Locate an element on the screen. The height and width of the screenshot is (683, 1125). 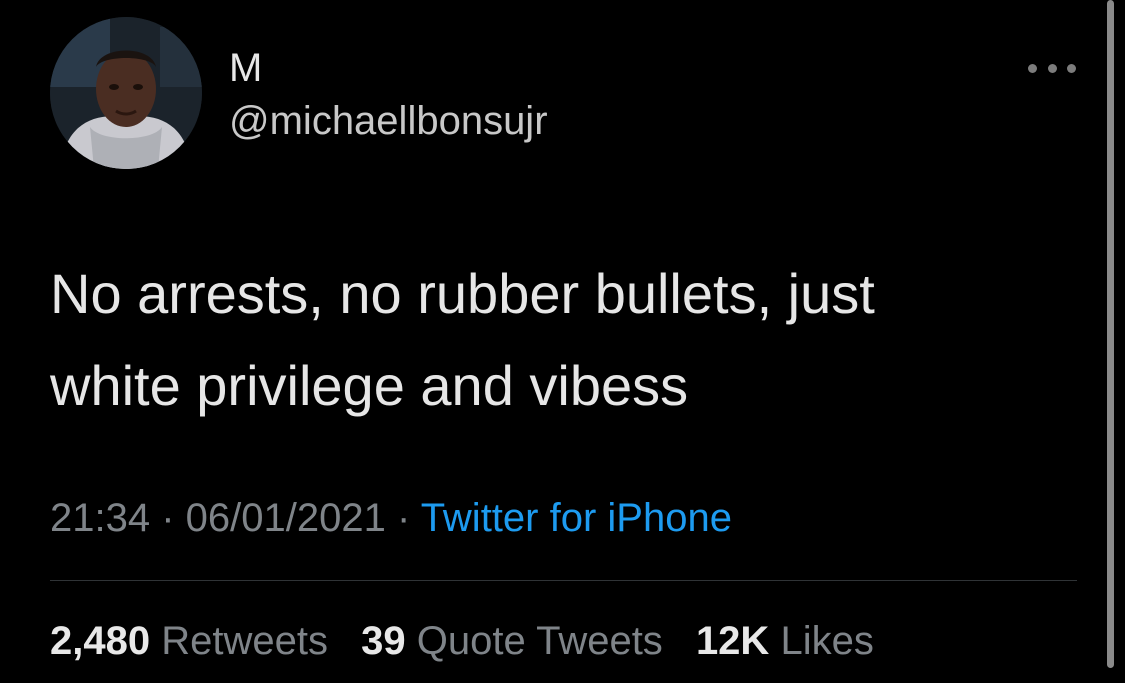
tweet-text-line-1: No arrests, no rubber bullets, just is located at coordinates (462, 293).